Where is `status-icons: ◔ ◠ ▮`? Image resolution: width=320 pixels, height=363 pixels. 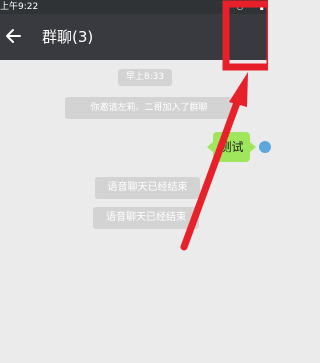
status-icons: ◔ ◠ ▮ is located at coordinates (251, 7).